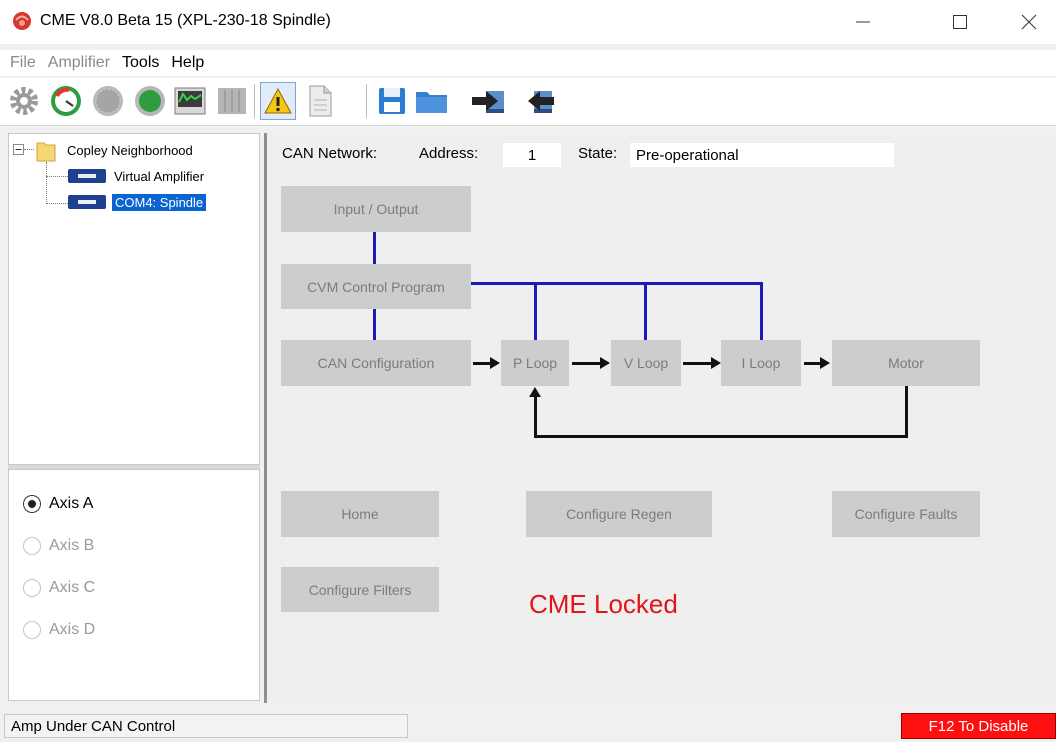 This screenshot has width=1056, height=742. I want to click on download-arrow-icon, so click(488, 102).